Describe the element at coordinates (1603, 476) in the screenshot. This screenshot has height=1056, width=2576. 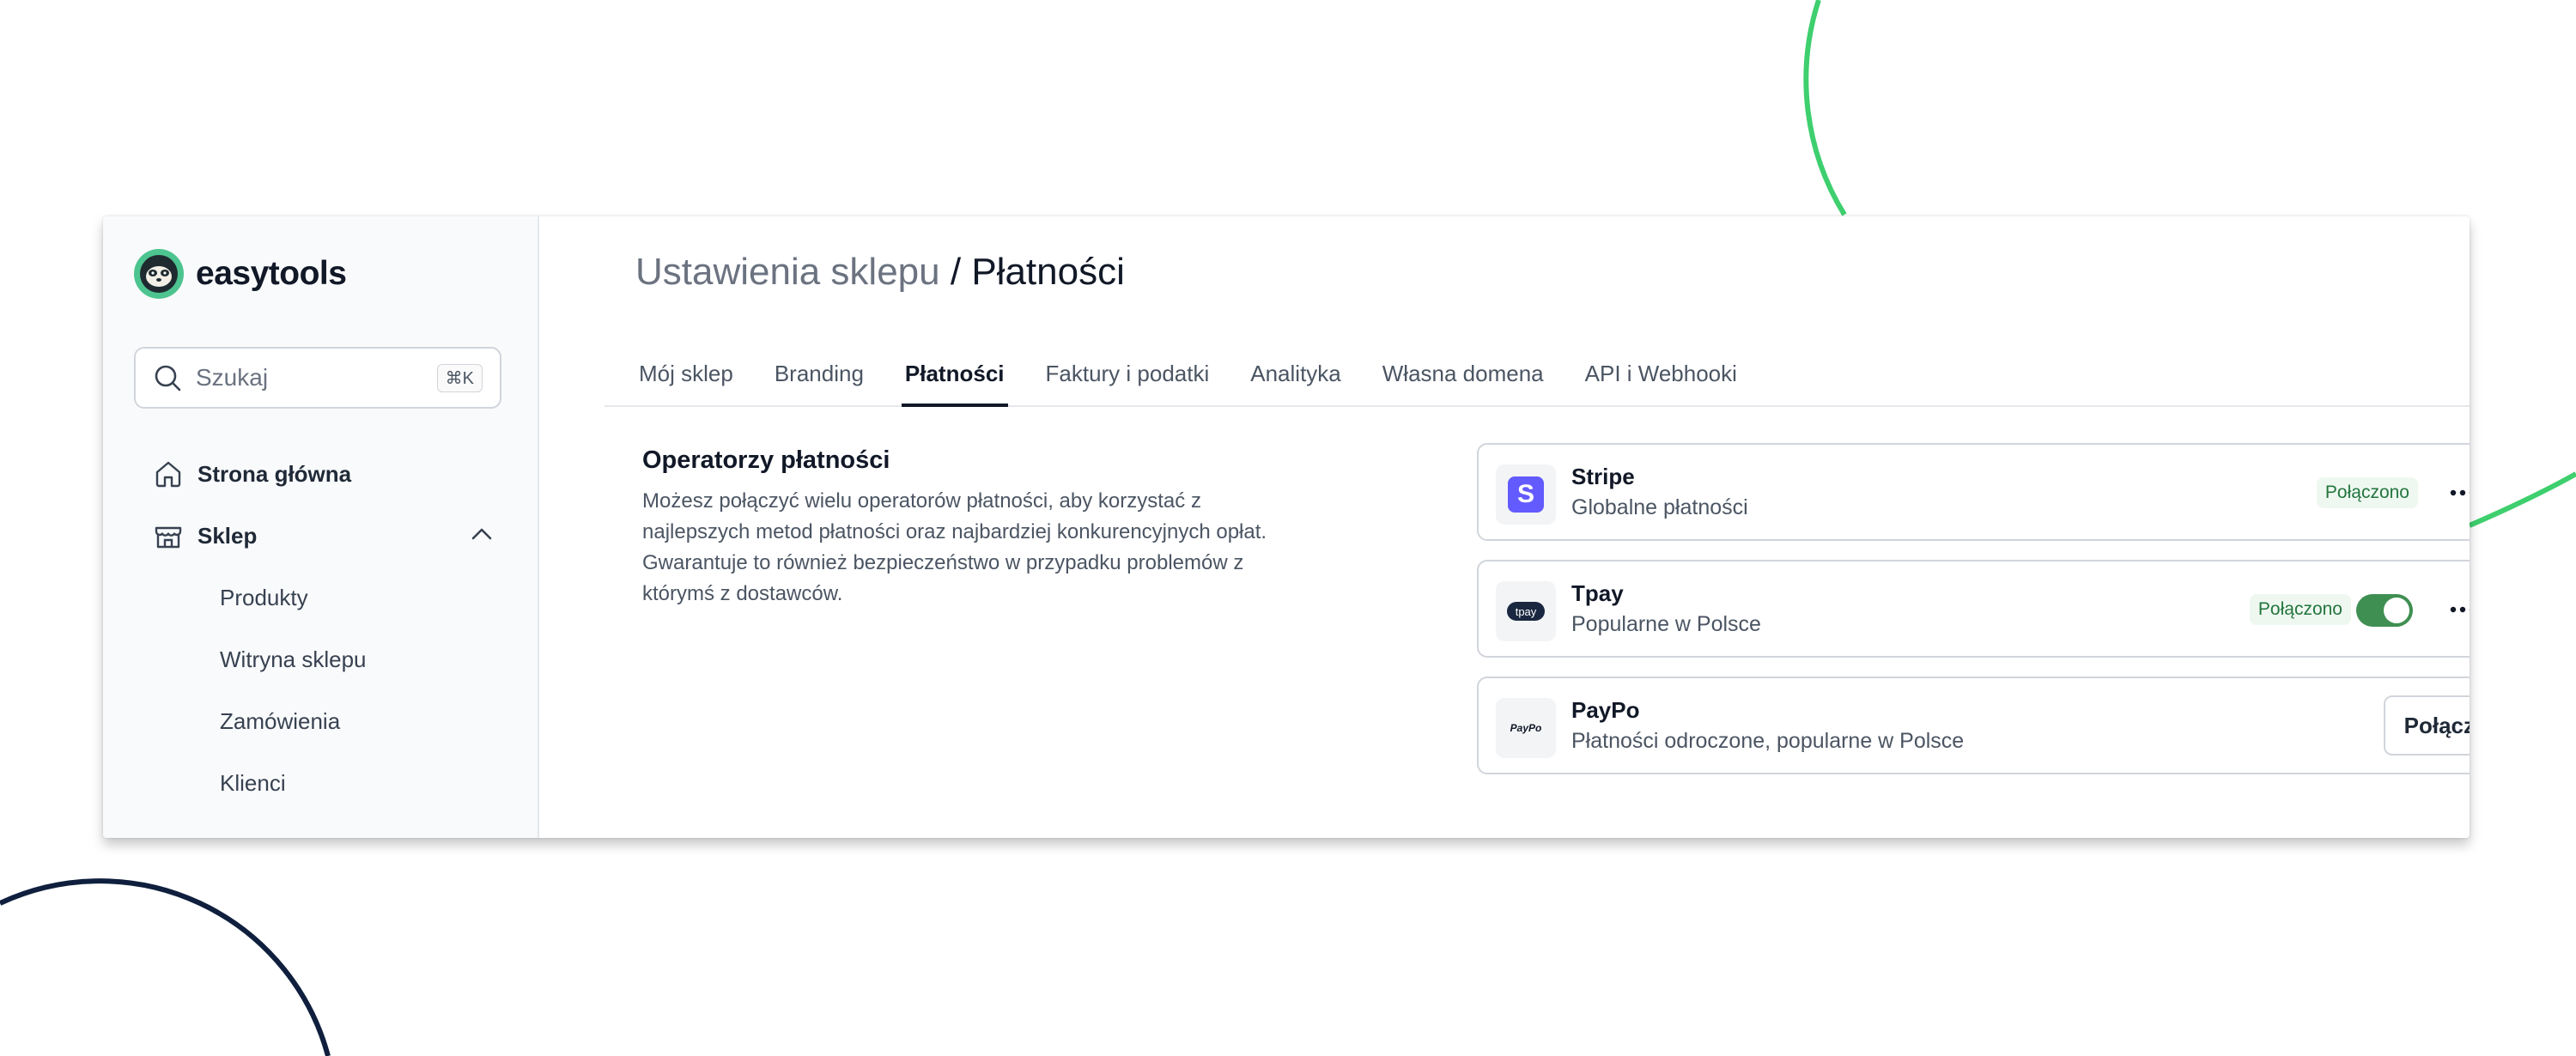
I see `provider-name: Stripe` at that location.